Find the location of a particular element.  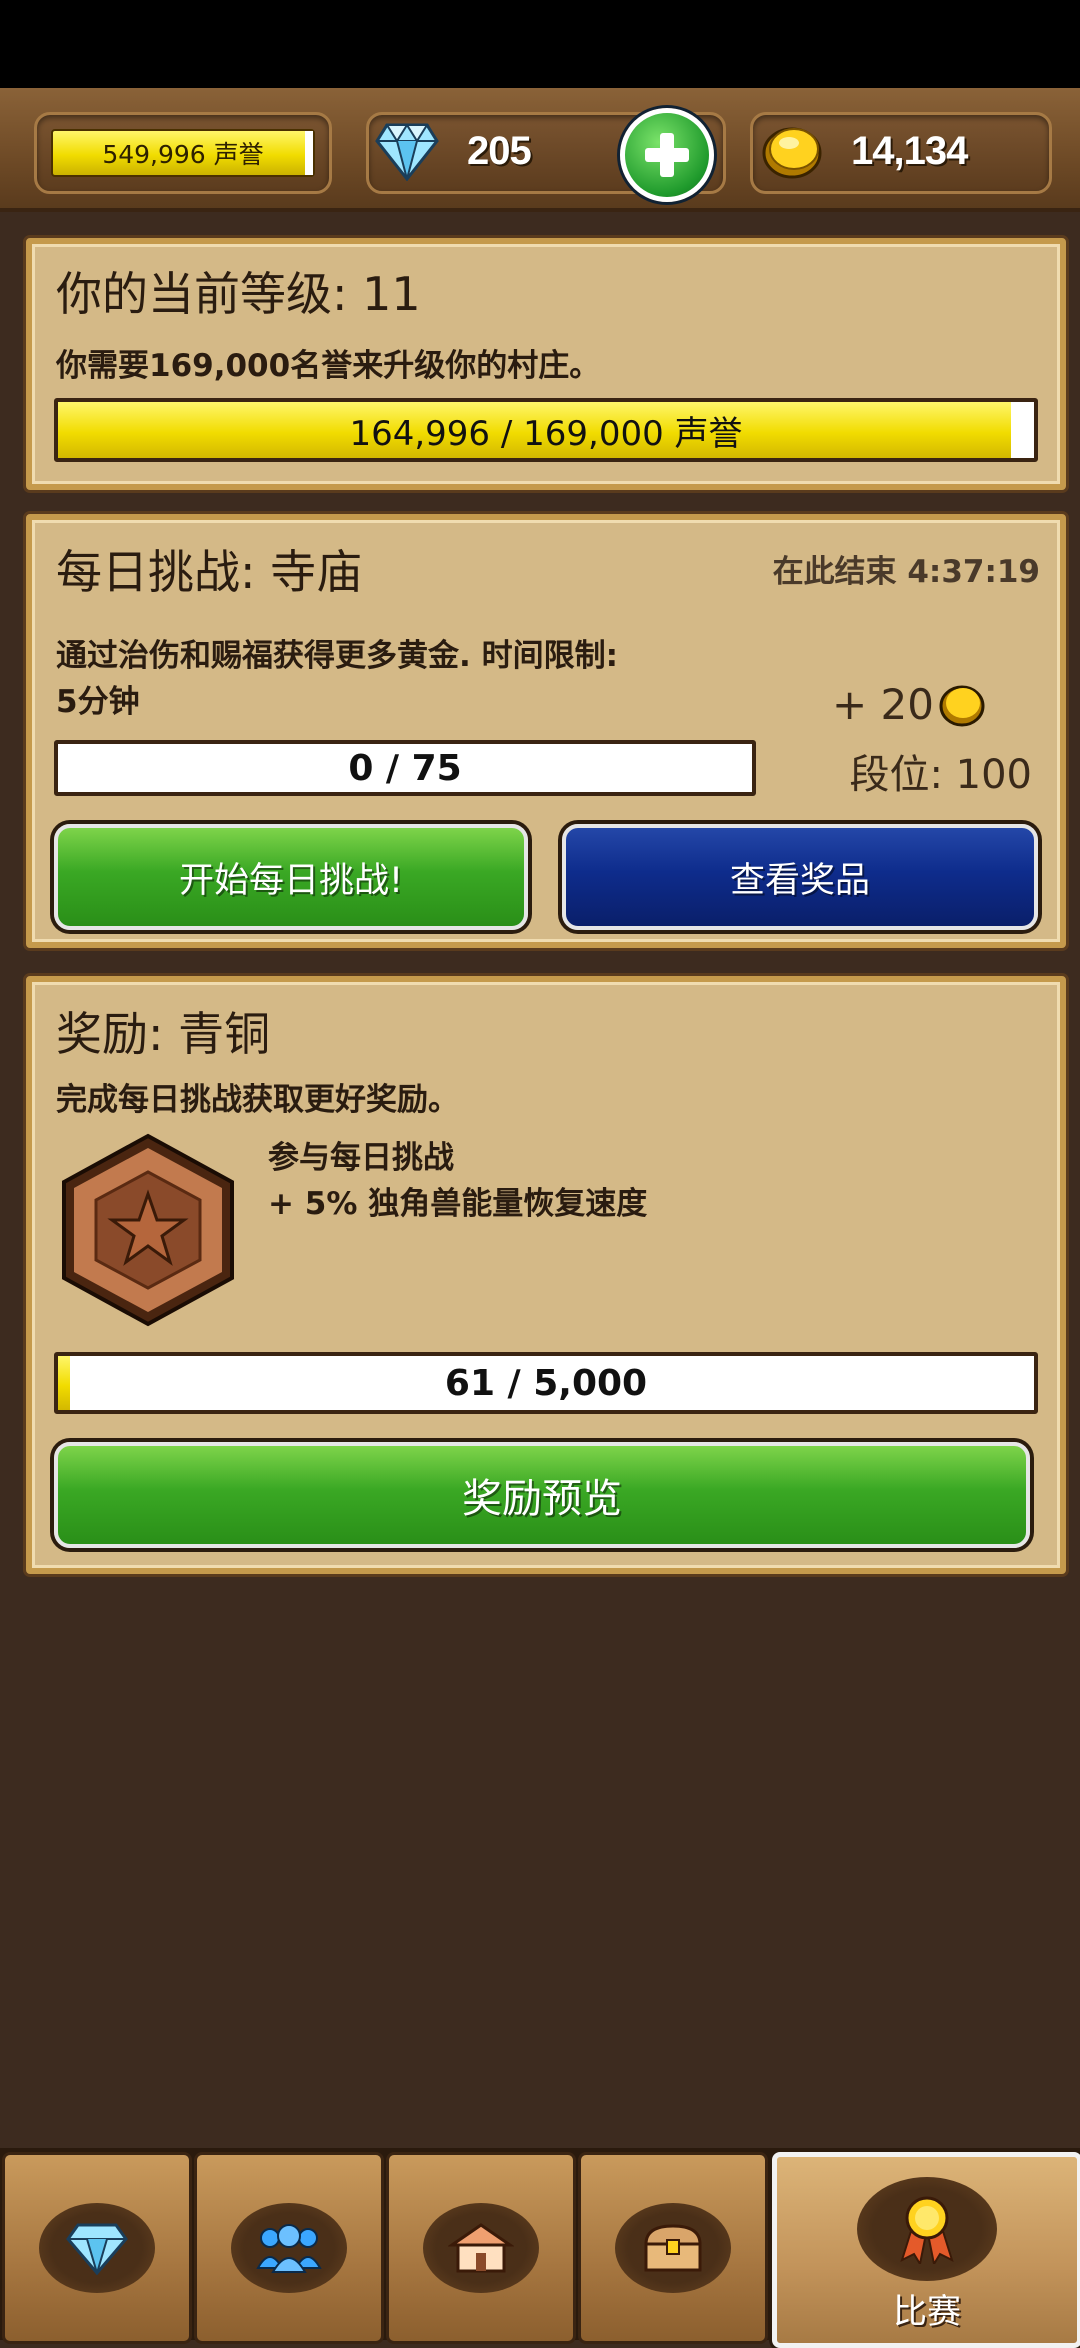

fame-label: 549,996 声誉 is located at coordinates (183, 153).